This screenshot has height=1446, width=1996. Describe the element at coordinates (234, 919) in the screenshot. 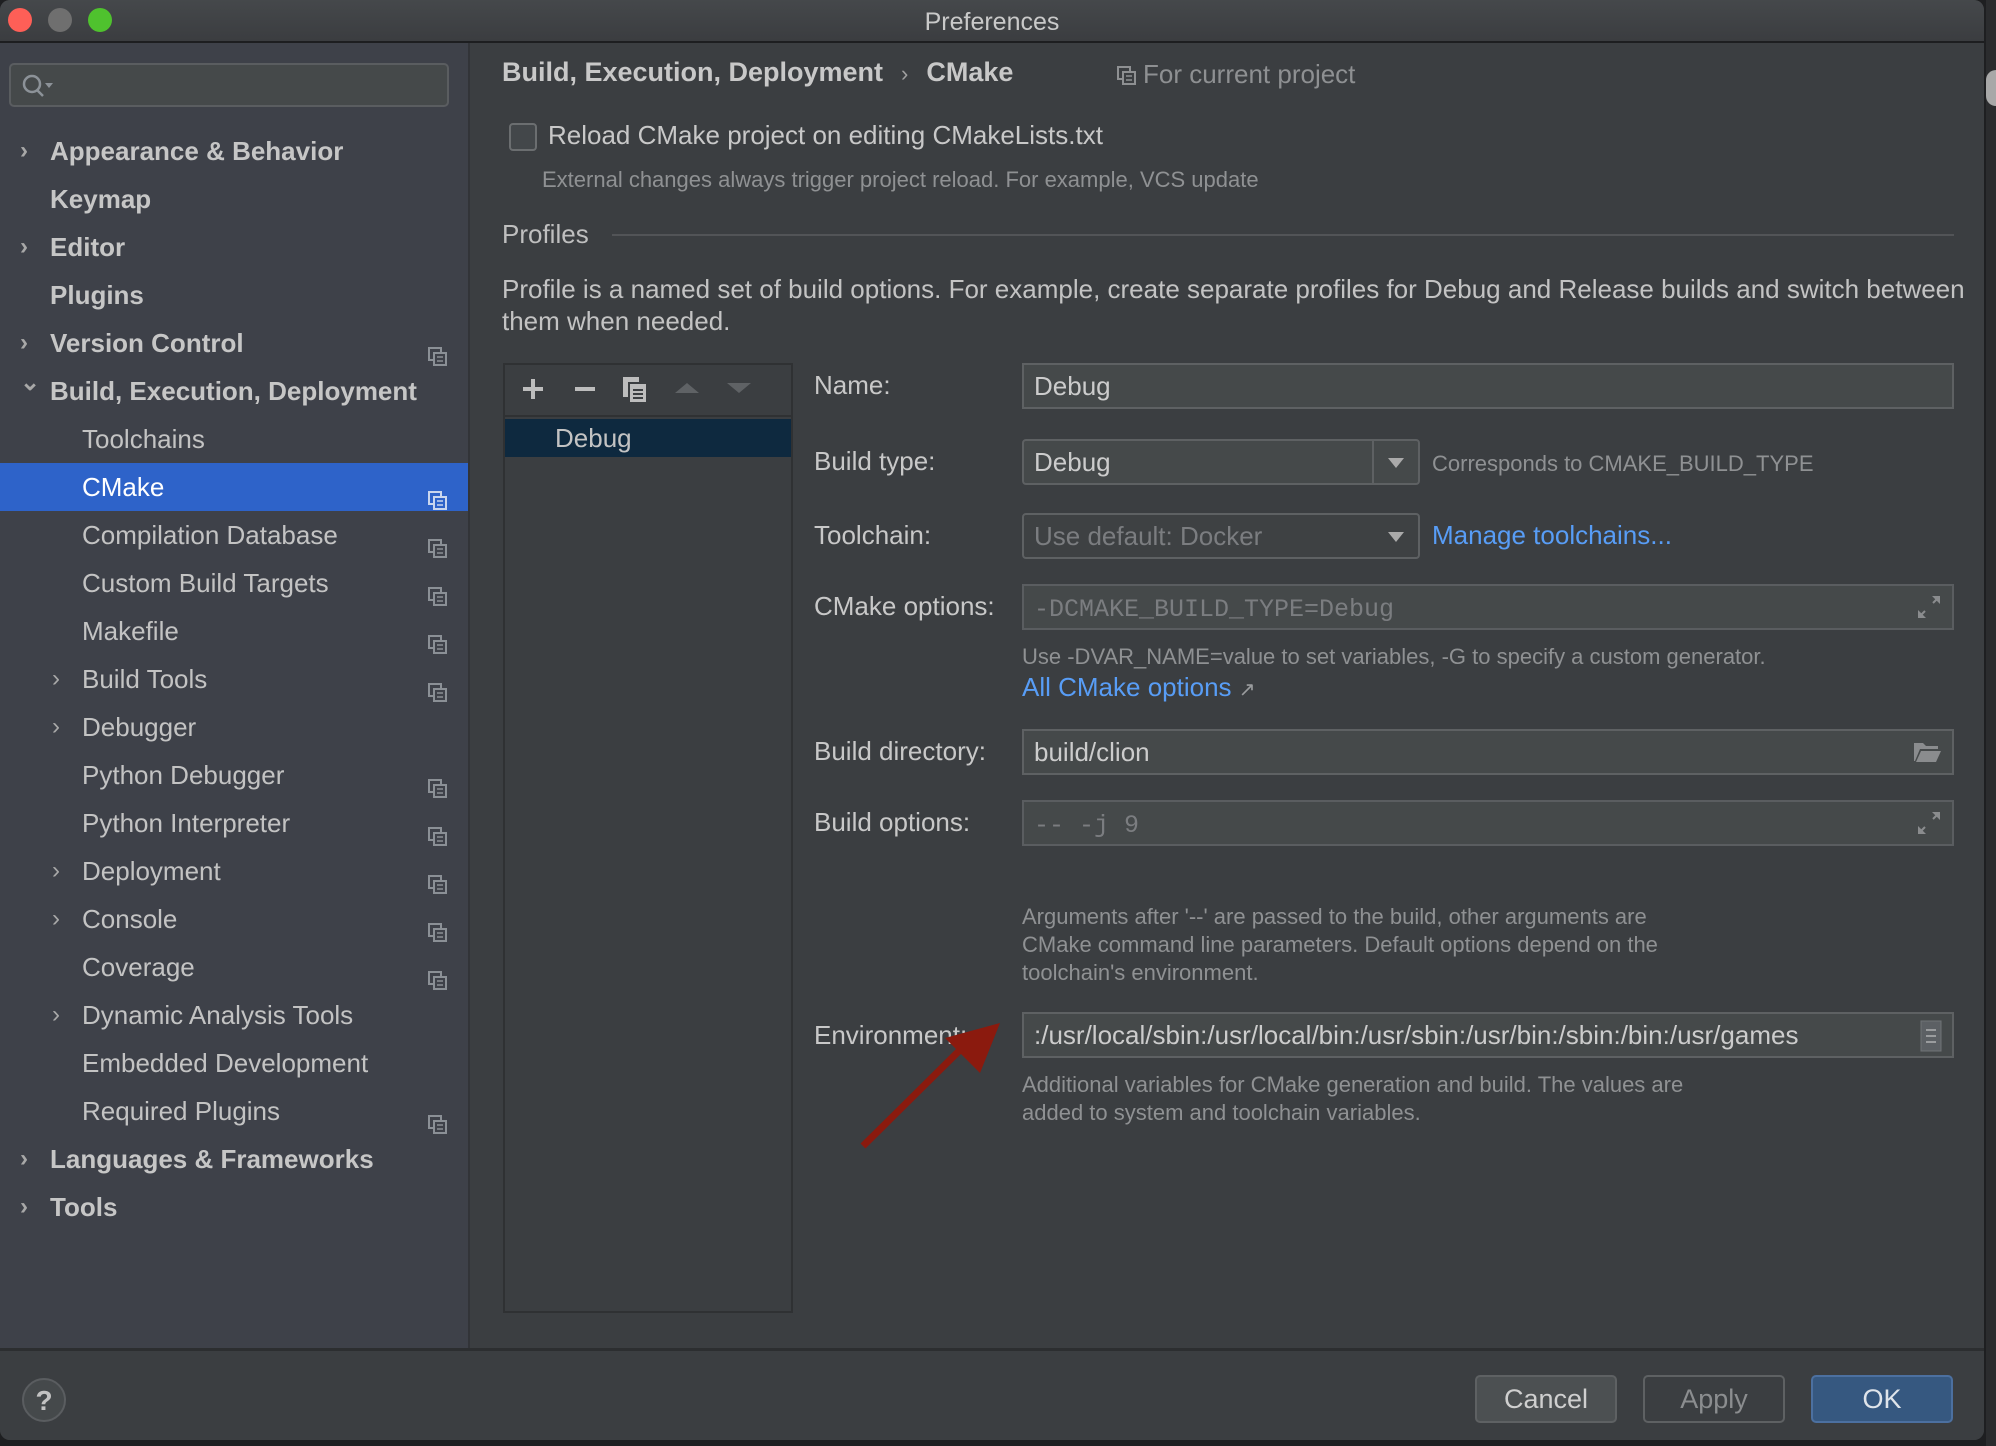

I see `sidebar-item-console: › Console` at that location.